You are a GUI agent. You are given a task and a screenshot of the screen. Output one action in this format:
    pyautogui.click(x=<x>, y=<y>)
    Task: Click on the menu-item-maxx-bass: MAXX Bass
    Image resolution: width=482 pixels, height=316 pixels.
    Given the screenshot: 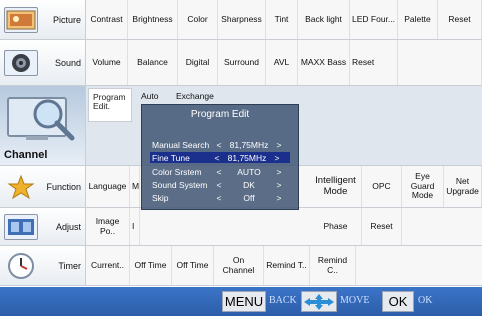 What is the action you would take?
    pyautogui.click(x=324, y=62)
    